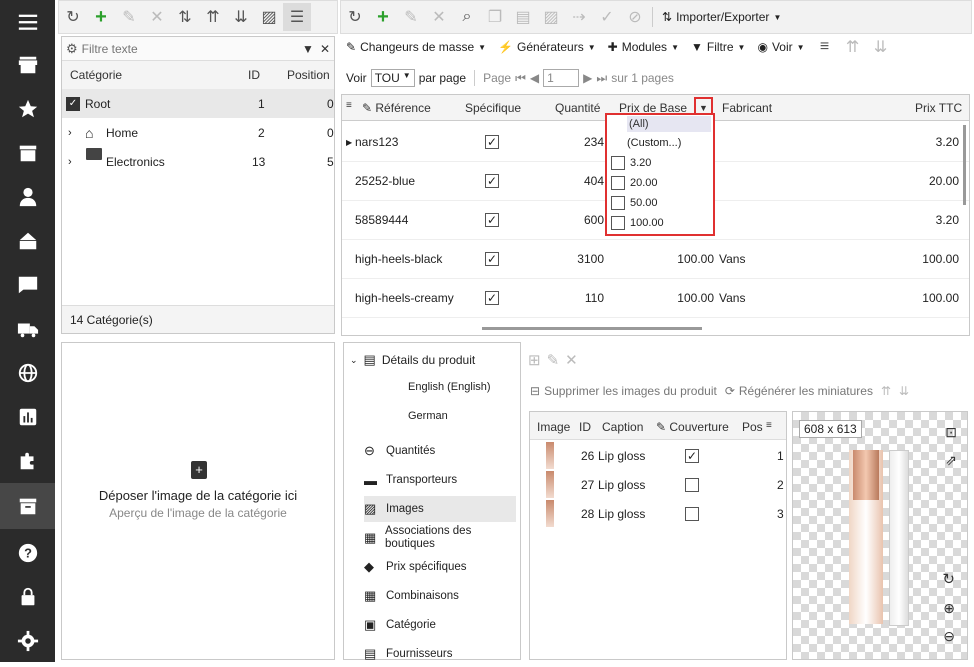 The width and height of the screenshot is (974, 667). I want to click on next-page-icon: ▶, so click(587, 78).